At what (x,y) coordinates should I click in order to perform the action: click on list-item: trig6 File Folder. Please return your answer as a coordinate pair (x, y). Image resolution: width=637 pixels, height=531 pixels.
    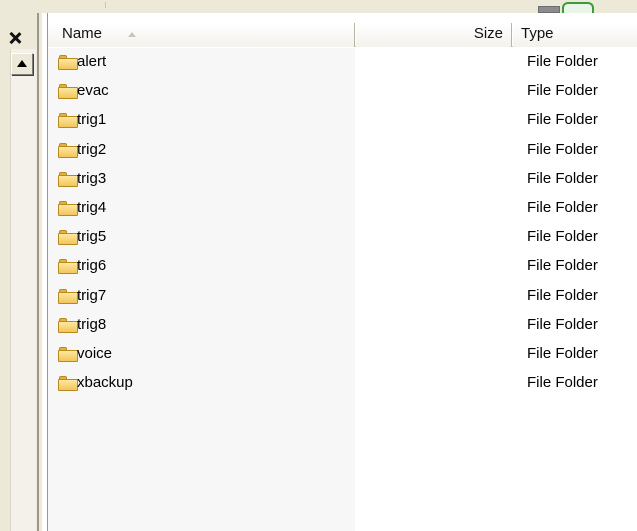
    Looking at the image, I should click on (342, 266).